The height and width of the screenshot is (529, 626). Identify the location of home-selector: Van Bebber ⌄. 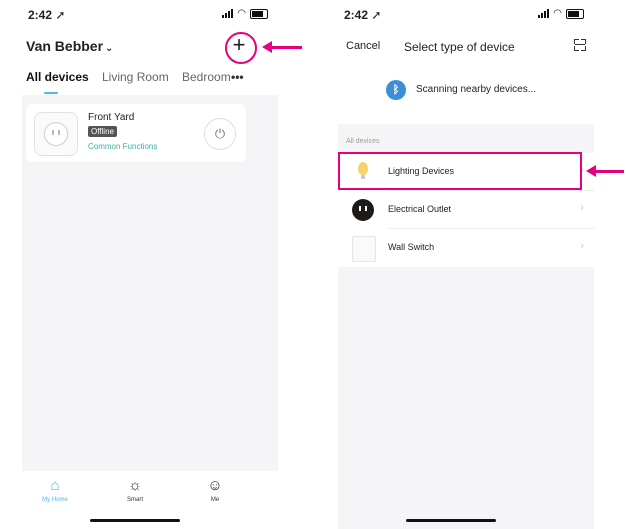
(69, 46).